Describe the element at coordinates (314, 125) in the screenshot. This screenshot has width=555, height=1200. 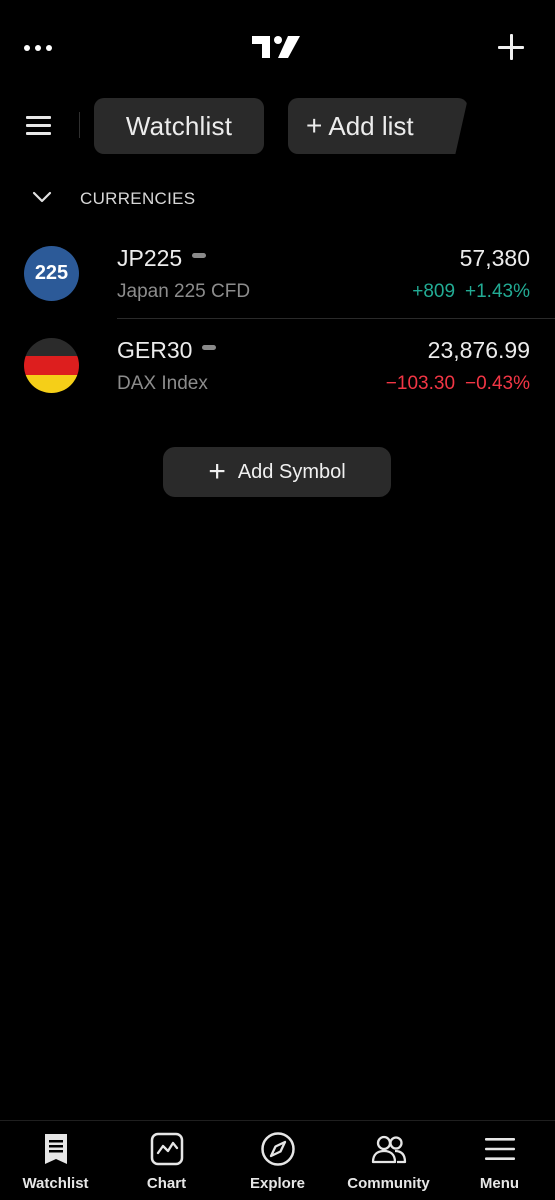
I see `add-list-plus-icon: +` at that location.